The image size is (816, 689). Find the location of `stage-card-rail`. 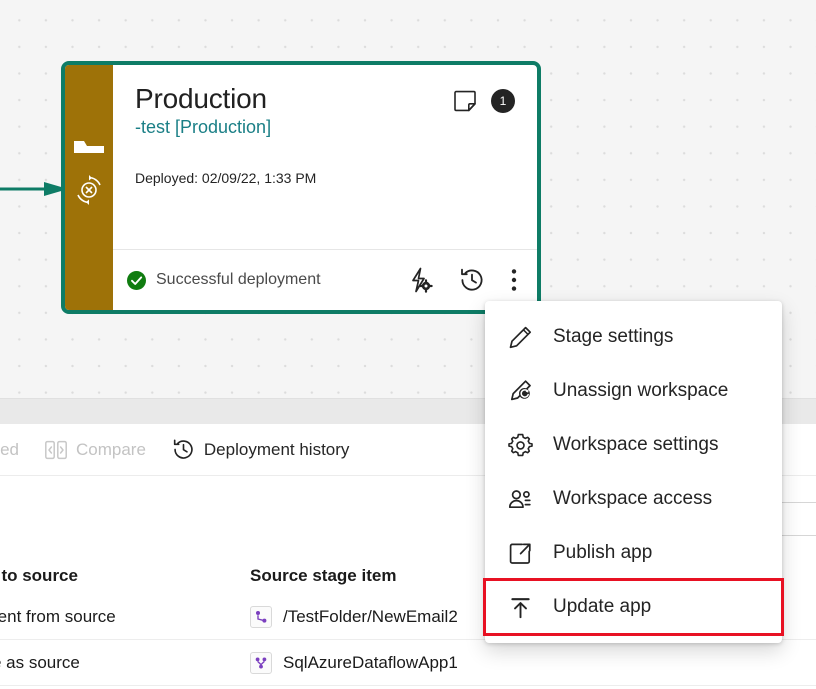

stage-card-rail is located at coordinates (89, 187).